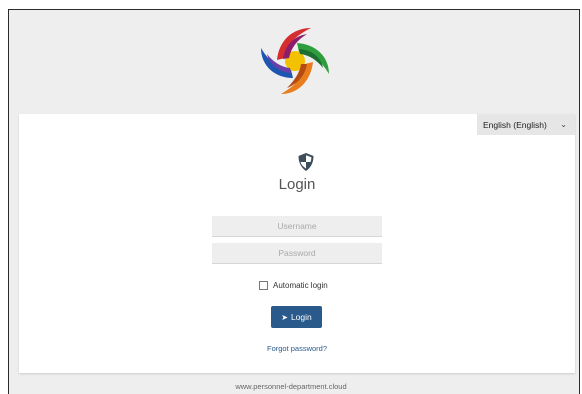 This screenshot has height=394, width=582. I want to click on language-select-value: English (English), so click(515, 124).